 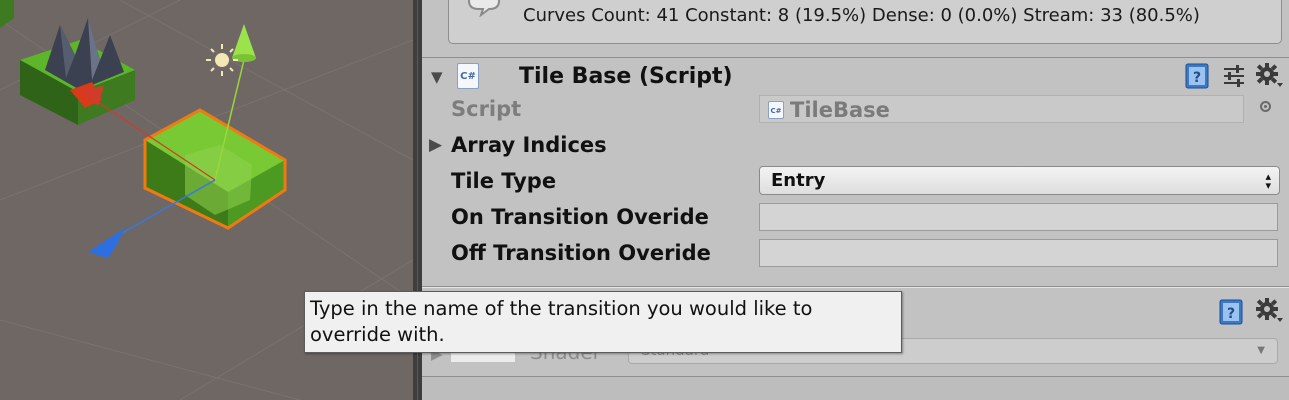 What do you see at coordinates (529, 145) in the screenshot?
I see `array-indices-label: Array Indices` at bounding box center [529, 145].